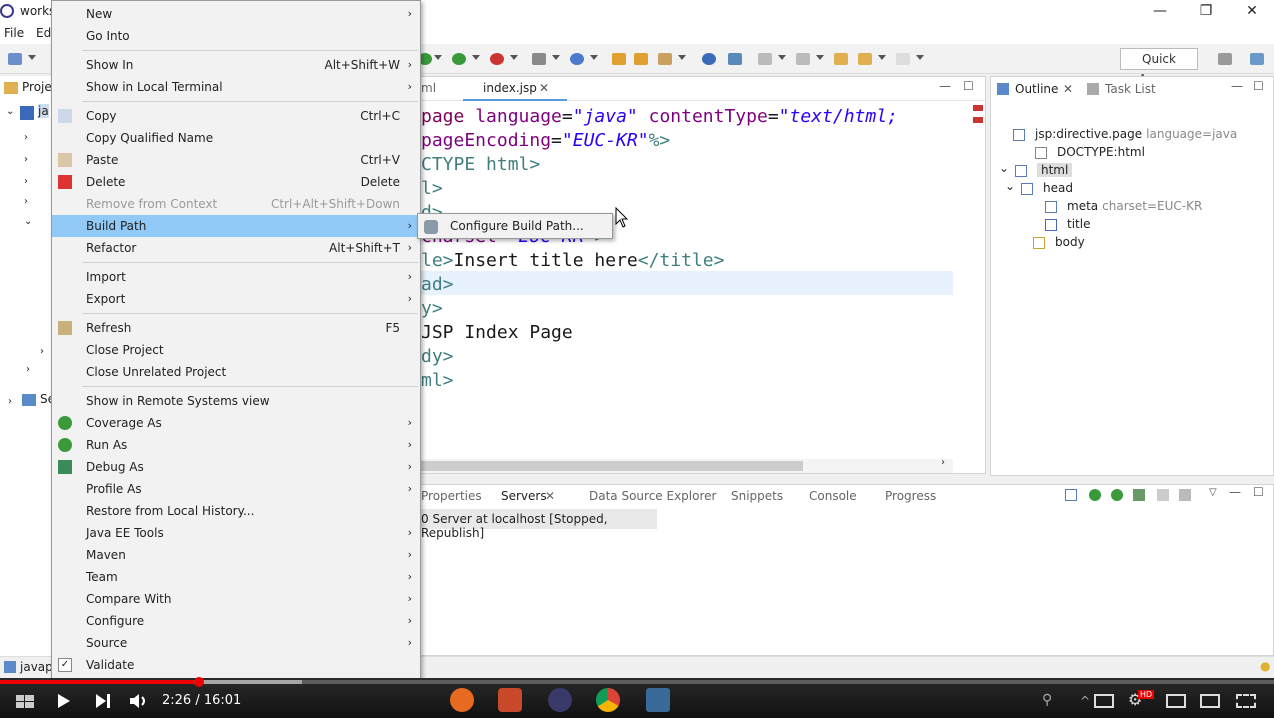 Image resolution: width=1274 pixels, height=718 pixels. What do you see at coordinates (236, 401) in the screenshot?
I see `menu-item-show-in-remote-systems-view: Show in Remote Systems view` at bounding box center [236, 401].